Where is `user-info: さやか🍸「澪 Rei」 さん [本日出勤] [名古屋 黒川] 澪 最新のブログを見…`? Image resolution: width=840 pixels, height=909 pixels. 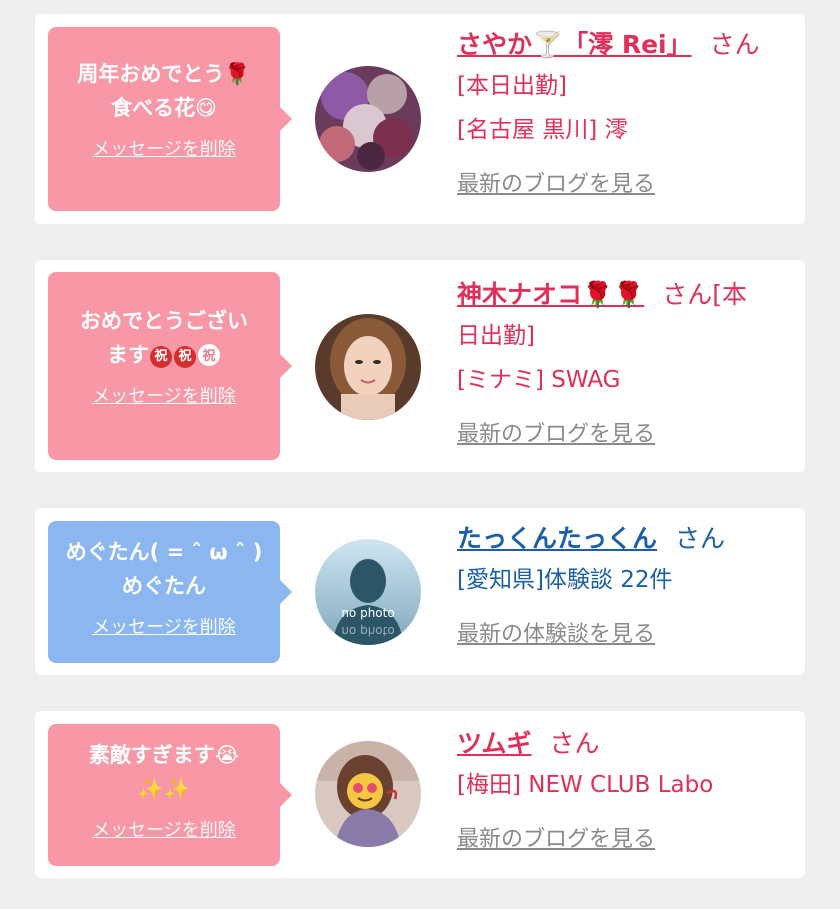 user-info: さやか🍸「澪 Rei」 さん [本日出勤] [名古屋 黒川] 澪 最新のブログを見… is located at coordinates (622, 112).